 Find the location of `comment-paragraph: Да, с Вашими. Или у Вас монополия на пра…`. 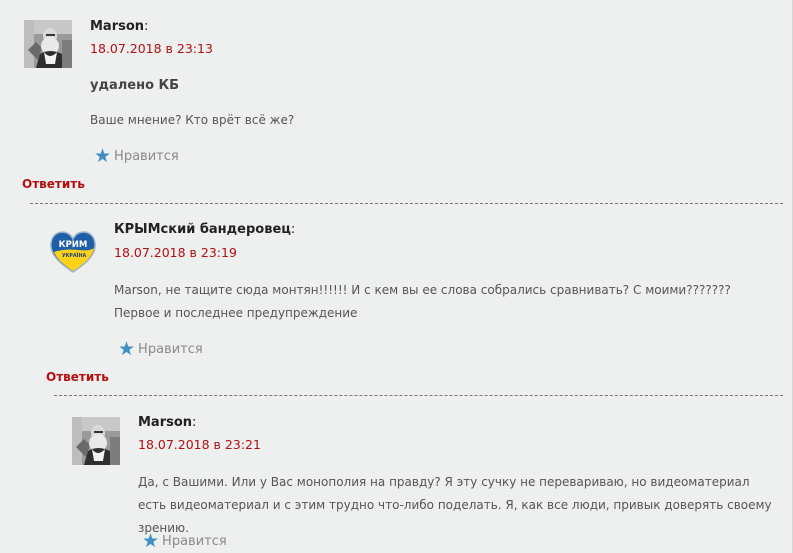

comment-paragraph: Да, с Вашими. Или у Вас монополия на пра… is located at coordinates (455, 505).